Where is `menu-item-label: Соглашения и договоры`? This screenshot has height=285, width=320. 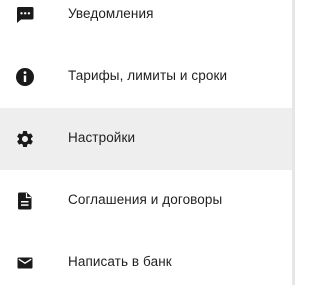
menu-item-label: Соглашения и договоры is located at coordinates (145, 199).